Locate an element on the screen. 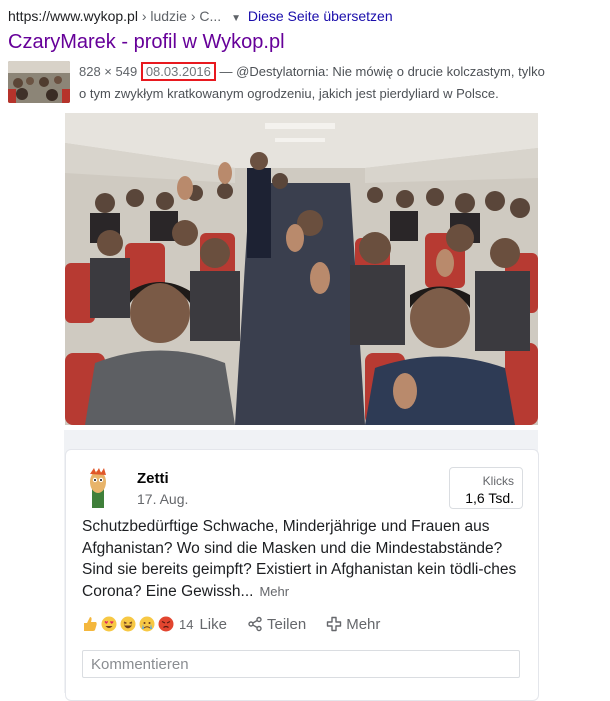 Image resolution: width=610 pixels, height=701 pixels. laughing-icon is located at coordinates (128, 624).